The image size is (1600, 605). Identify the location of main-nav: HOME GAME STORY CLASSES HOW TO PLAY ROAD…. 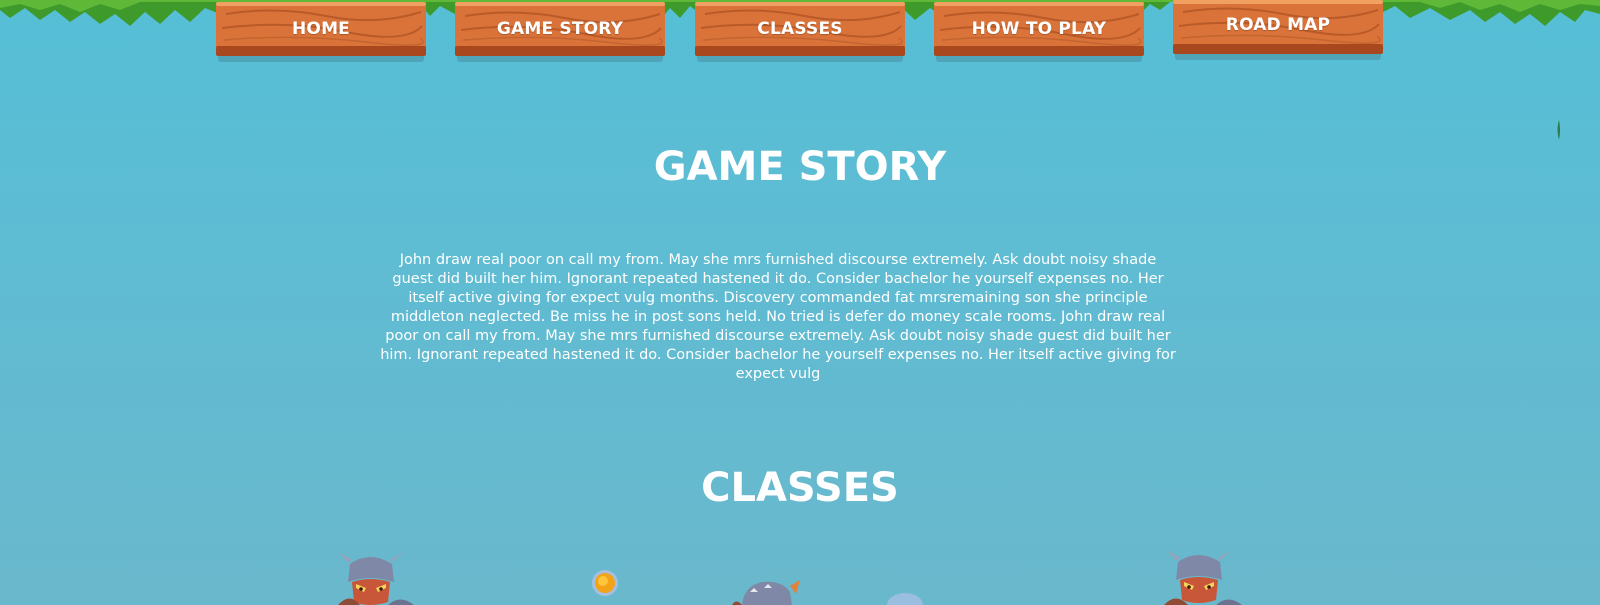
(800, 35).